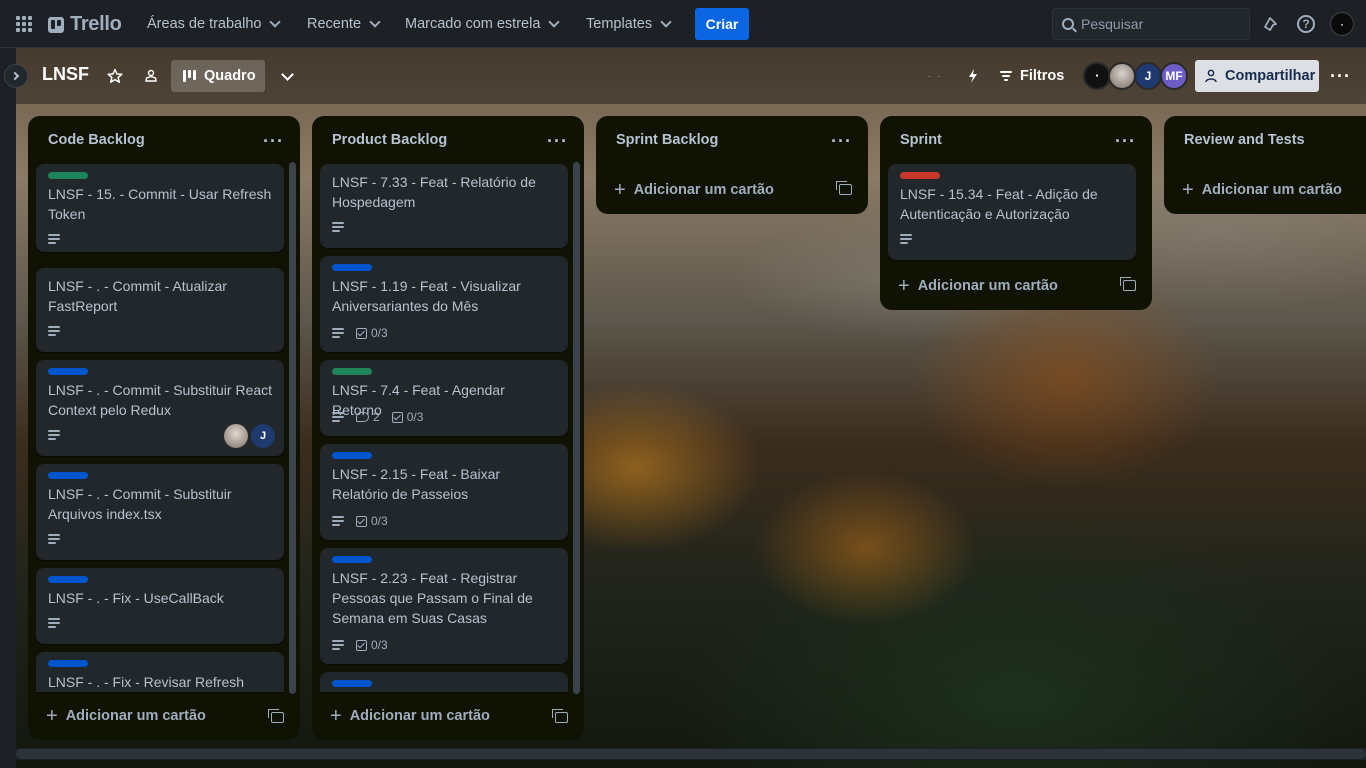 Image resolution: width=1366 pixels, height=768 pixels. I want to click on share-button: Compartilhar, so click(1257, 76).